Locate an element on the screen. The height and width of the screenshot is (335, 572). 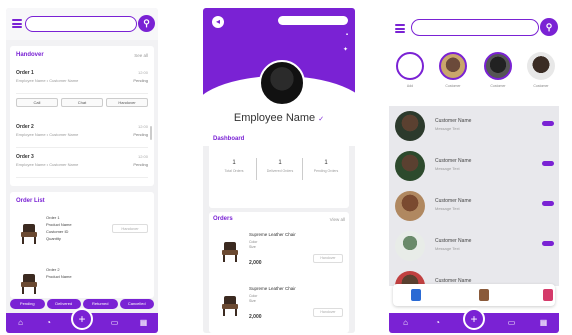
order-list-title: Order List is located at coordinates (30, 201).